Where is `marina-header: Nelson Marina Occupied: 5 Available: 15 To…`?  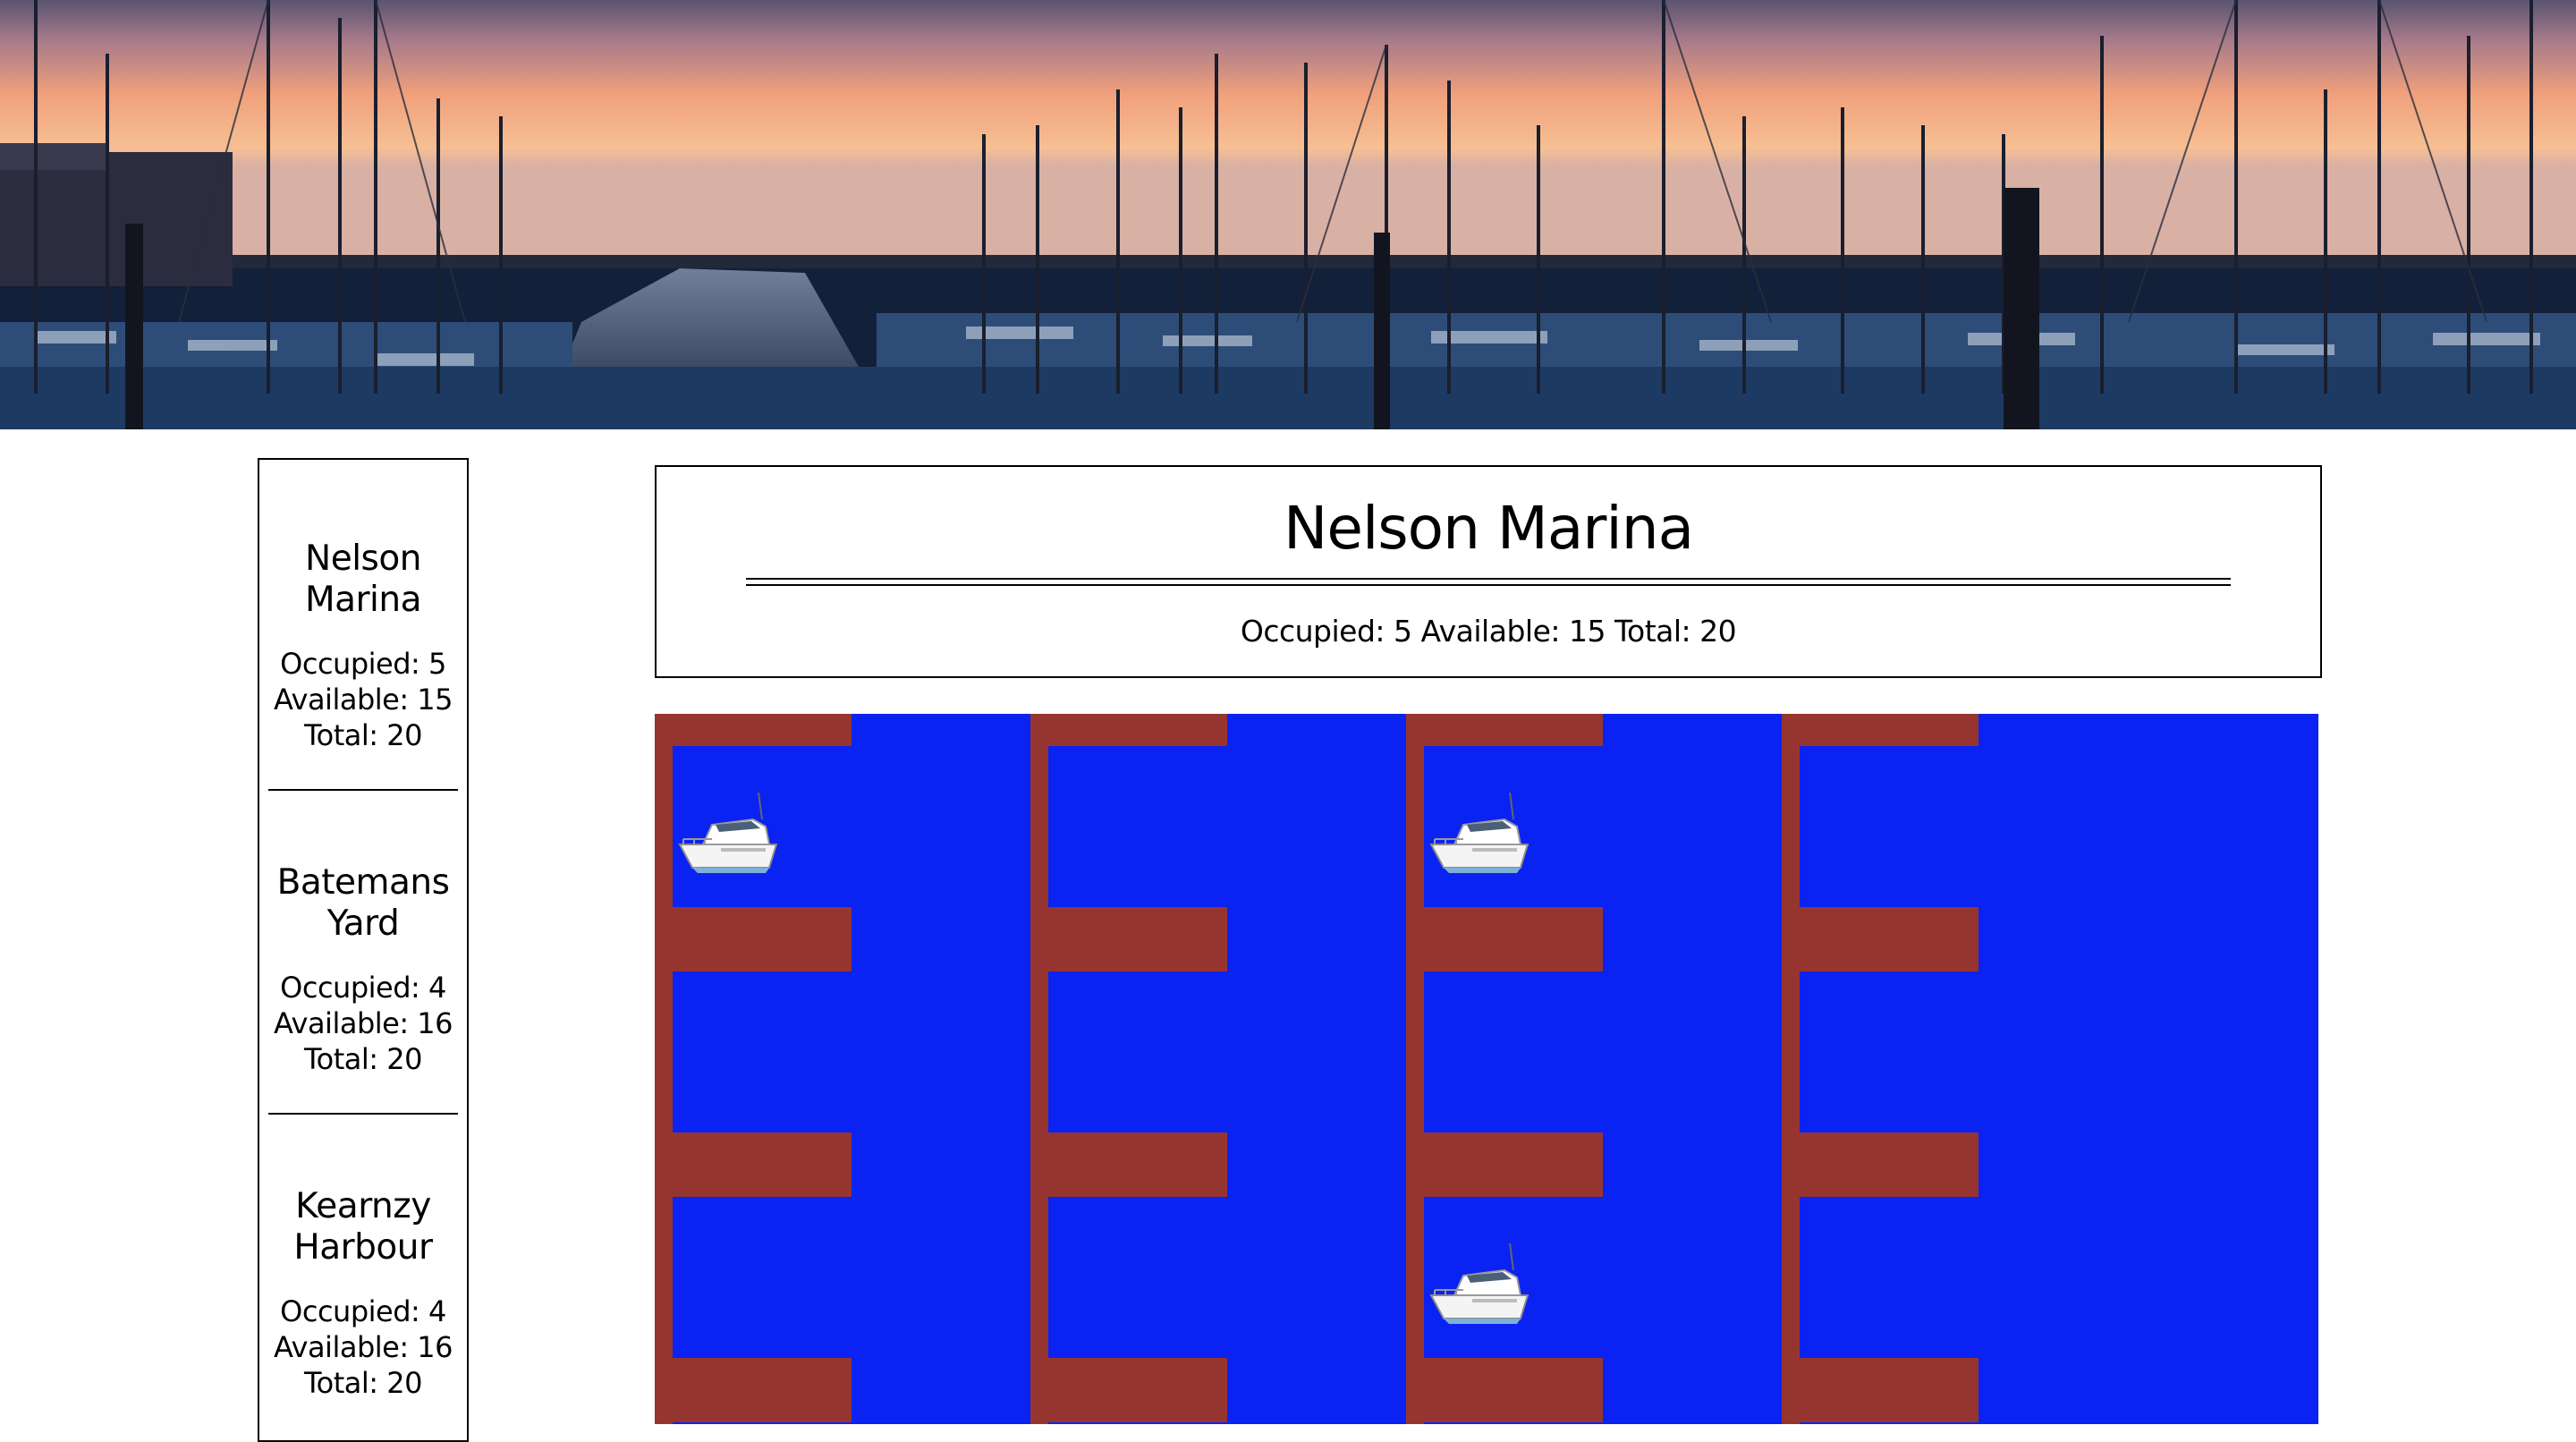
marina-header: Nelson Marina Occupied: 5 Available: 15 To… is located at coordinates (1488, 571).